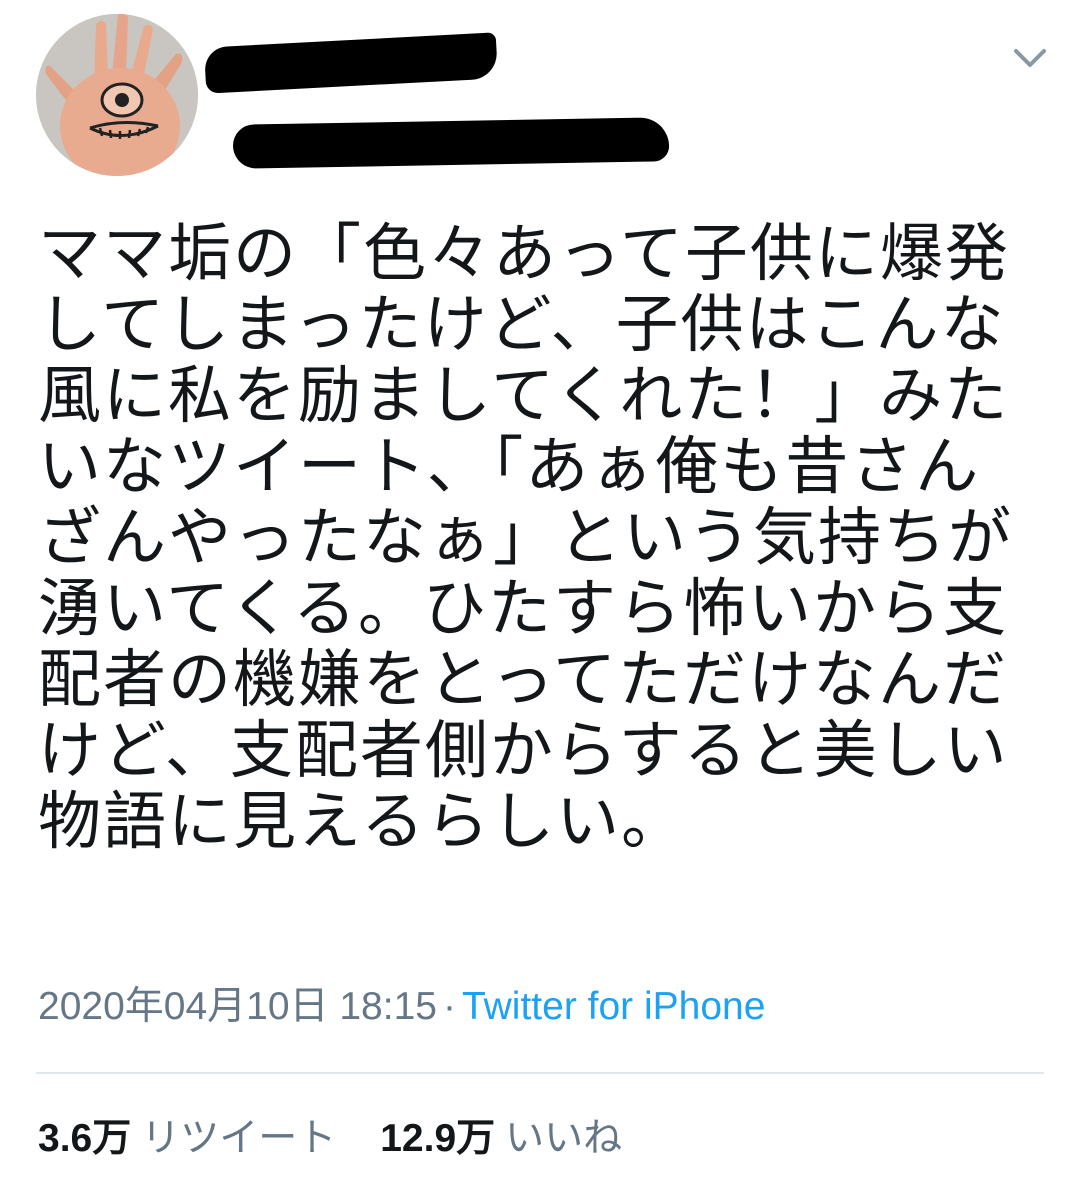 This screenshot has width=1080, height=1179. I want to click on likes-label: いいね, so click(564, 1138).